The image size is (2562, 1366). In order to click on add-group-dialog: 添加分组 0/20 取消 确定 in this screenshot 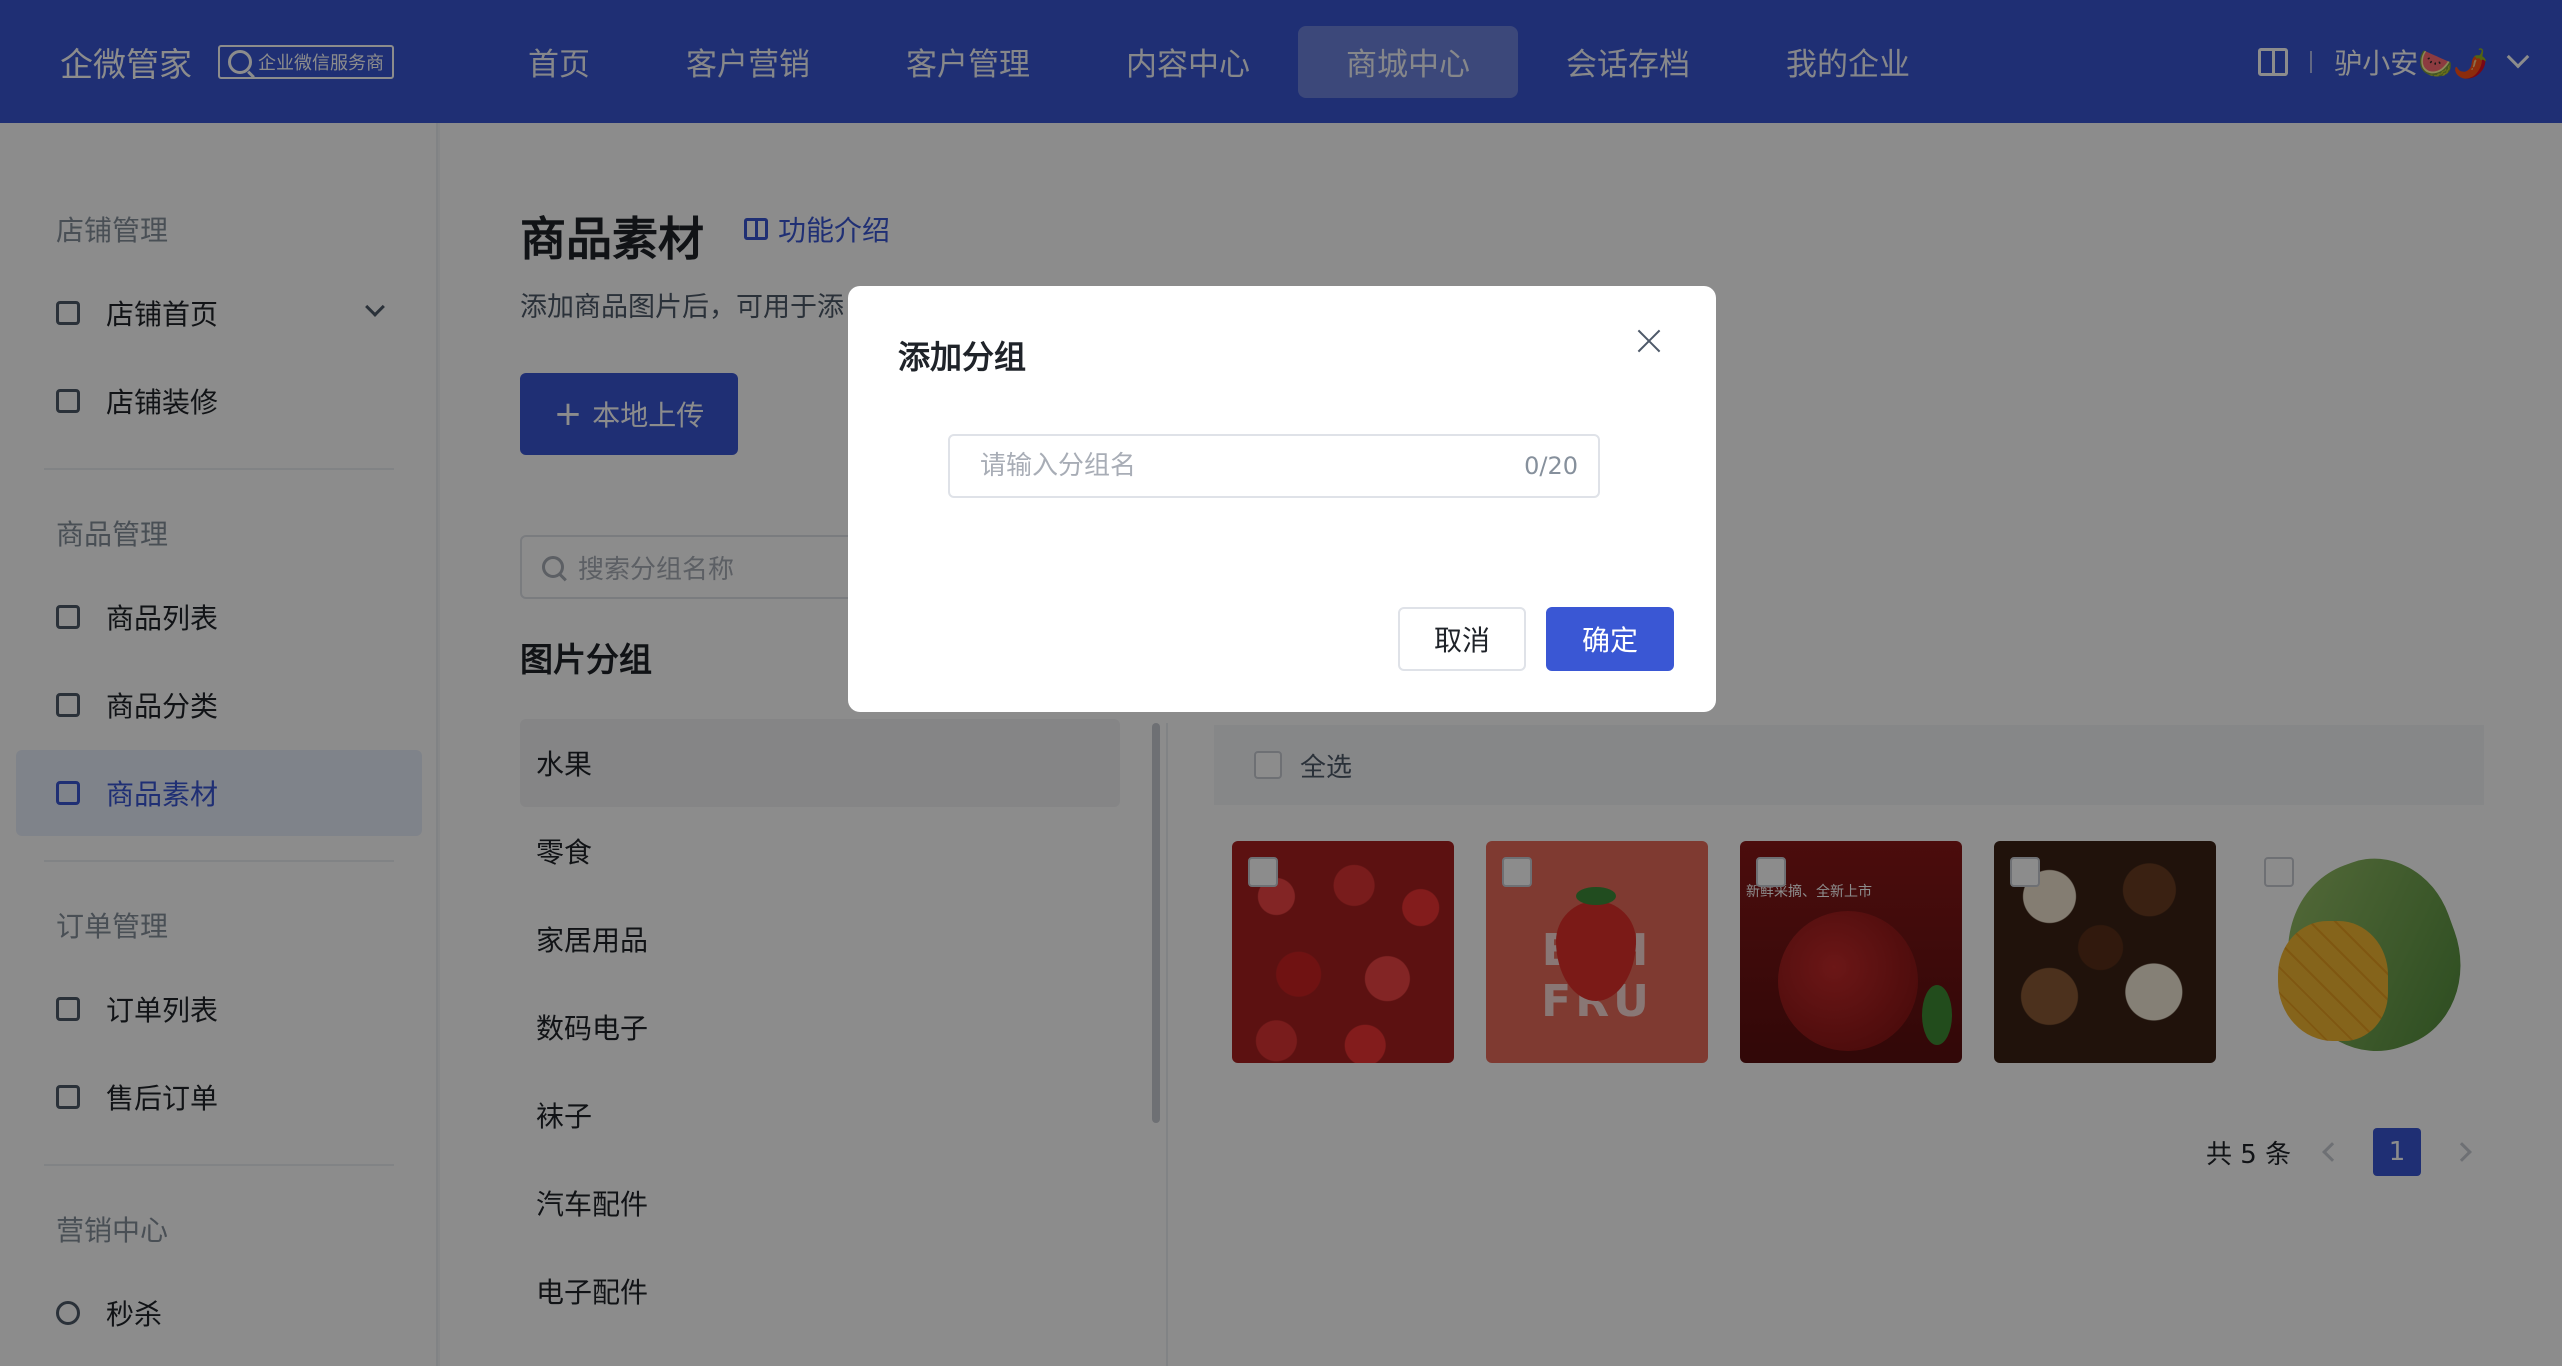, I will do `click(1282, 499)`.